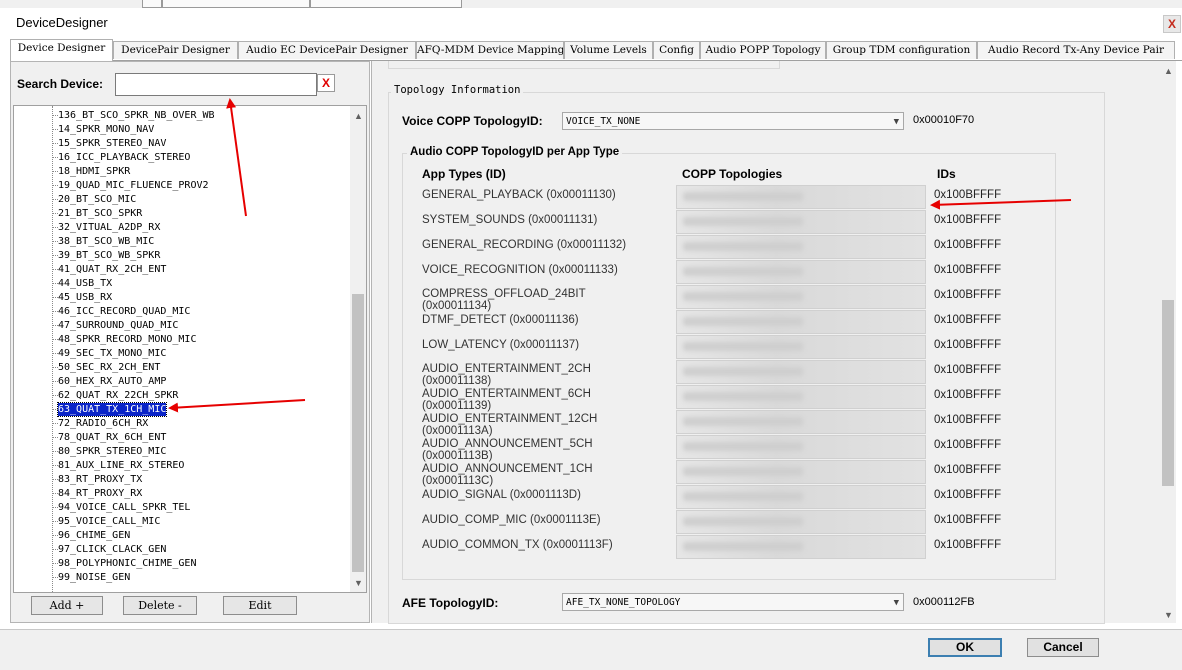  What do you see at coordinates (472, 121) in the screenshot?
I see `voice-copp-label: Voice COPP TopologyID:` at bounding box center [472, 121].